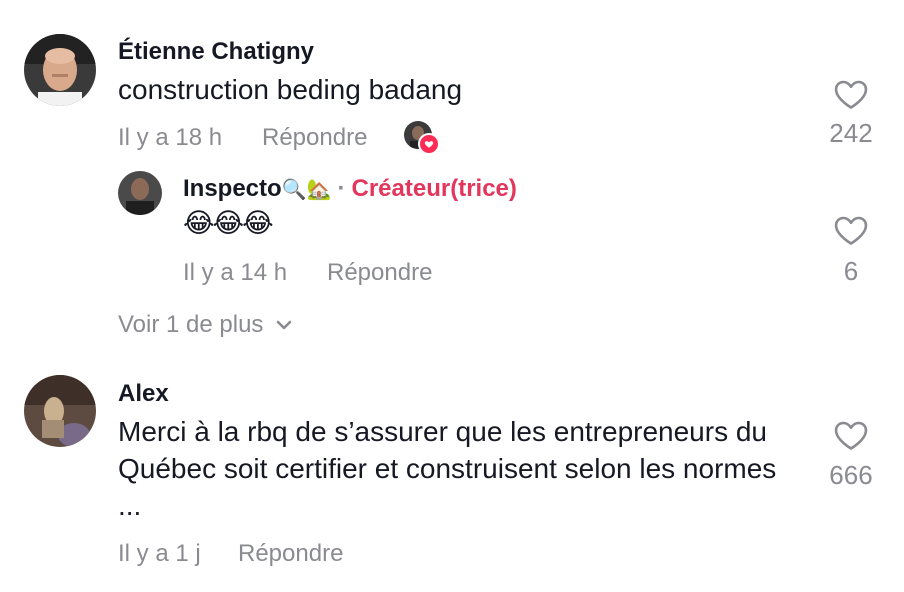 The width and height of the screenshot is (904, 592). Describe the element at coordinates (191, 324) in the screenshot. I see `view-more-label: Voir 1 de plus` at that location.